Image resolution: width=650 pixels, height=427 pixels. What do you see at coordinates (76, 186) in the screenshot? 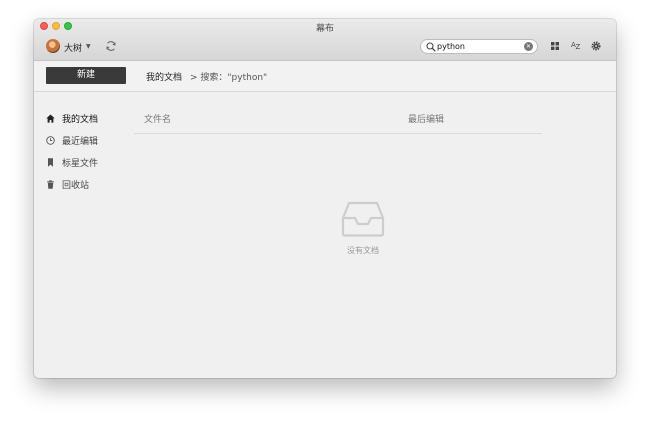
I see `sidebar-item-label: 回收站` at bounding box center [76, 186].